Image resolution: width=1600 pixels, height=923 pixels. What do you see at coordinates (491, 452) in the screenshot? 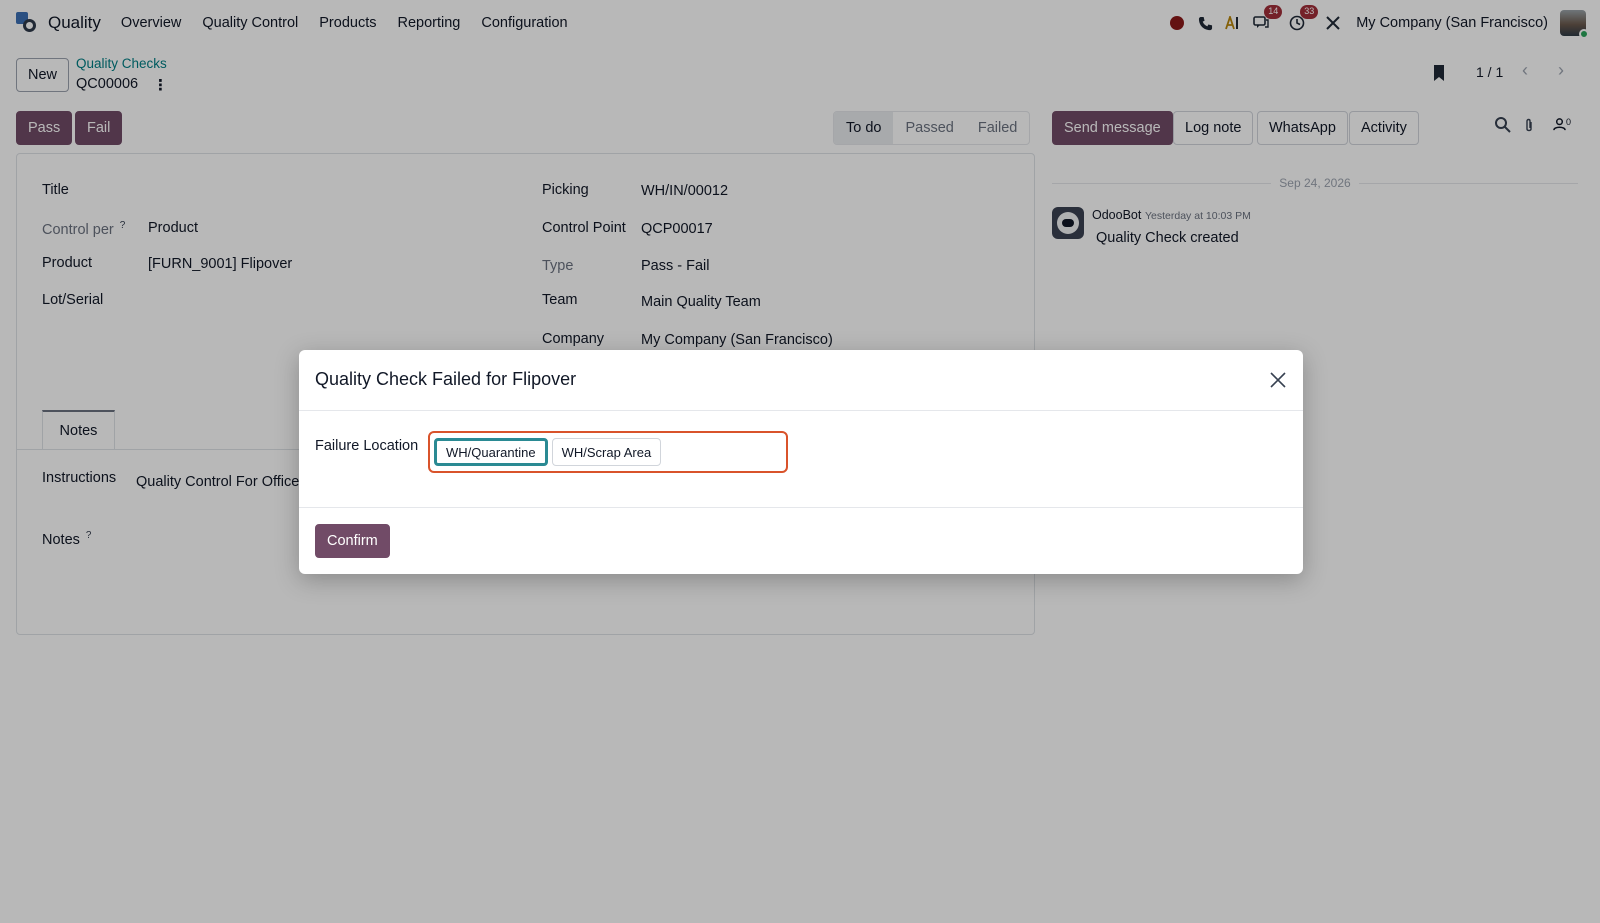
I see `option-wh-quarantine: WH/Quarantine` at bounding box center [491, 452].